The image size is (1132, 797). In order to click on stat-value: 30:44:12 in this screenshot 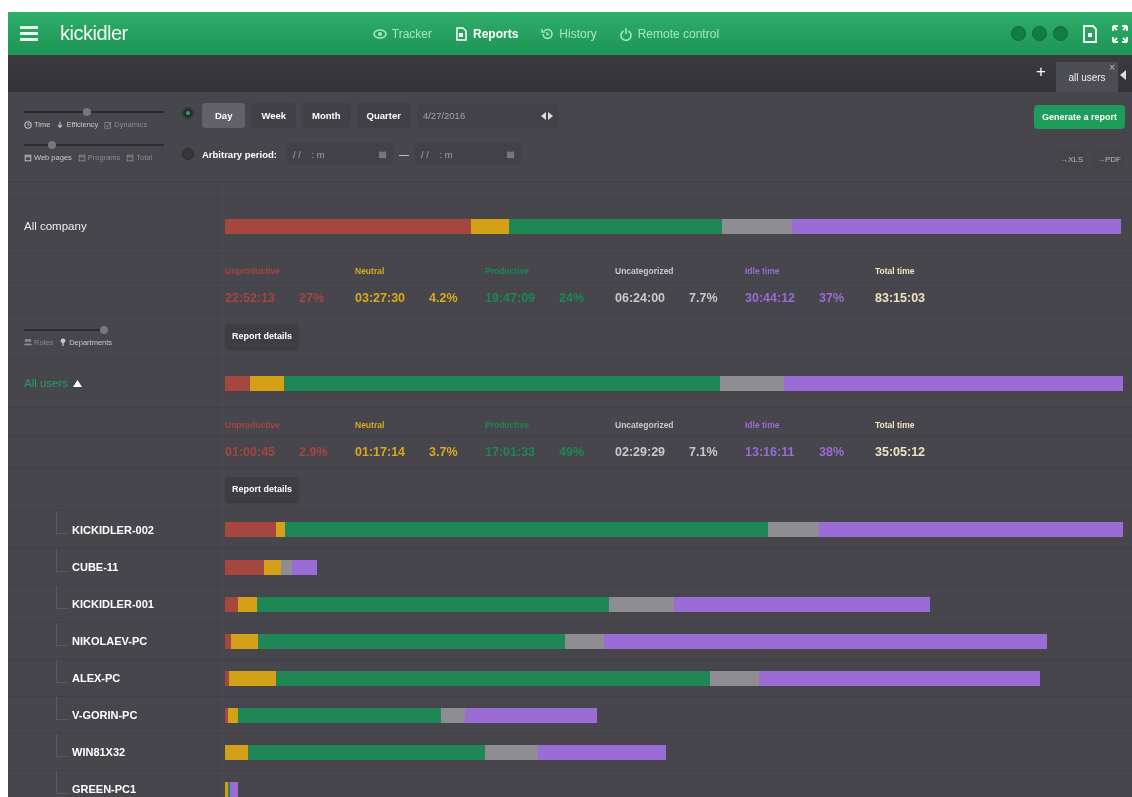, I will do `click(771, 298)`.